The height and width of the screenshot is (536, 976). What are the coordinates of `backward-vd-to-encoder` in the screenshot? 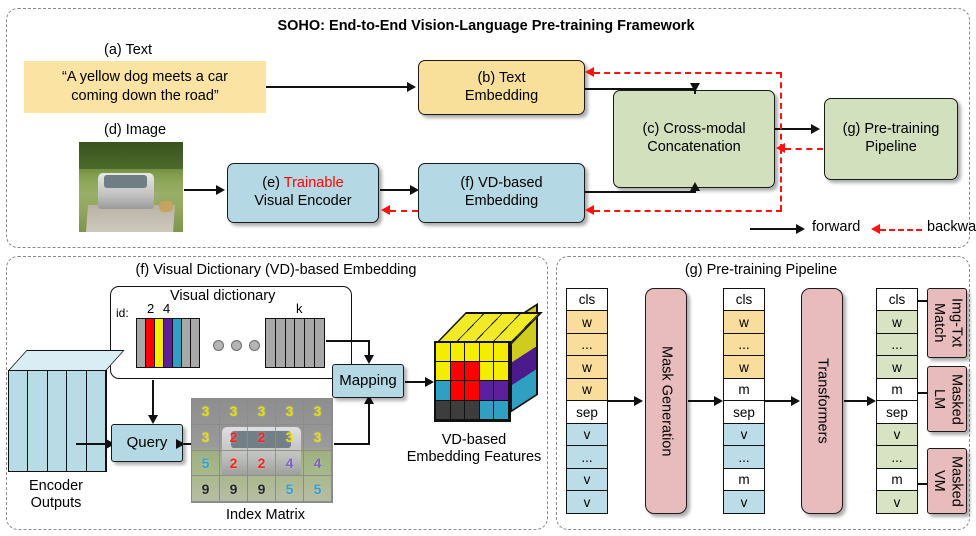 It's located at (404, 211).